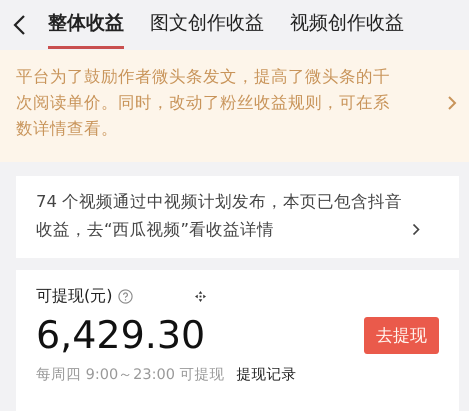 Image resolution: width=469 pixels, height=411 pixels. Describe the element at coordinates (347, 25) in the screenshot. I see `tab: 视频创作收益` at that location.